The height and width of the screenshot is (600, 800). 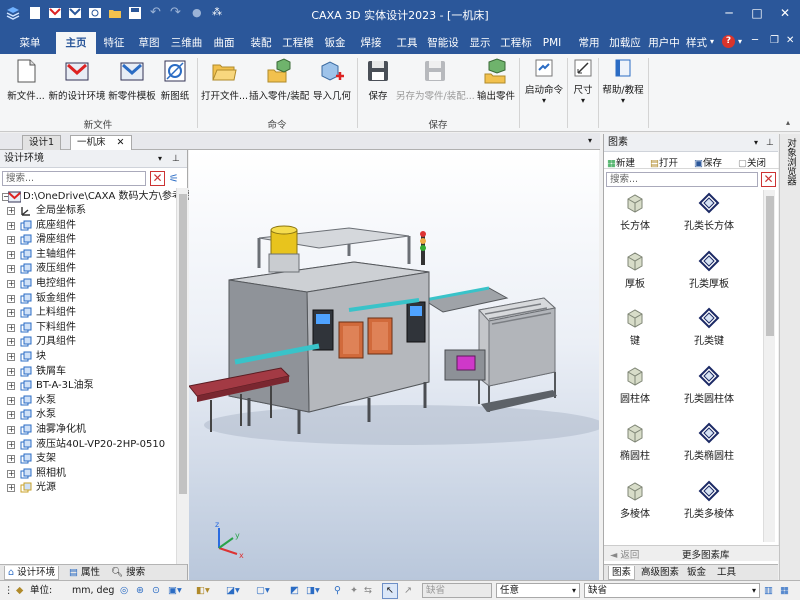 I want to click on element-item: 孔类多棱体, so click(x=709, y=500).